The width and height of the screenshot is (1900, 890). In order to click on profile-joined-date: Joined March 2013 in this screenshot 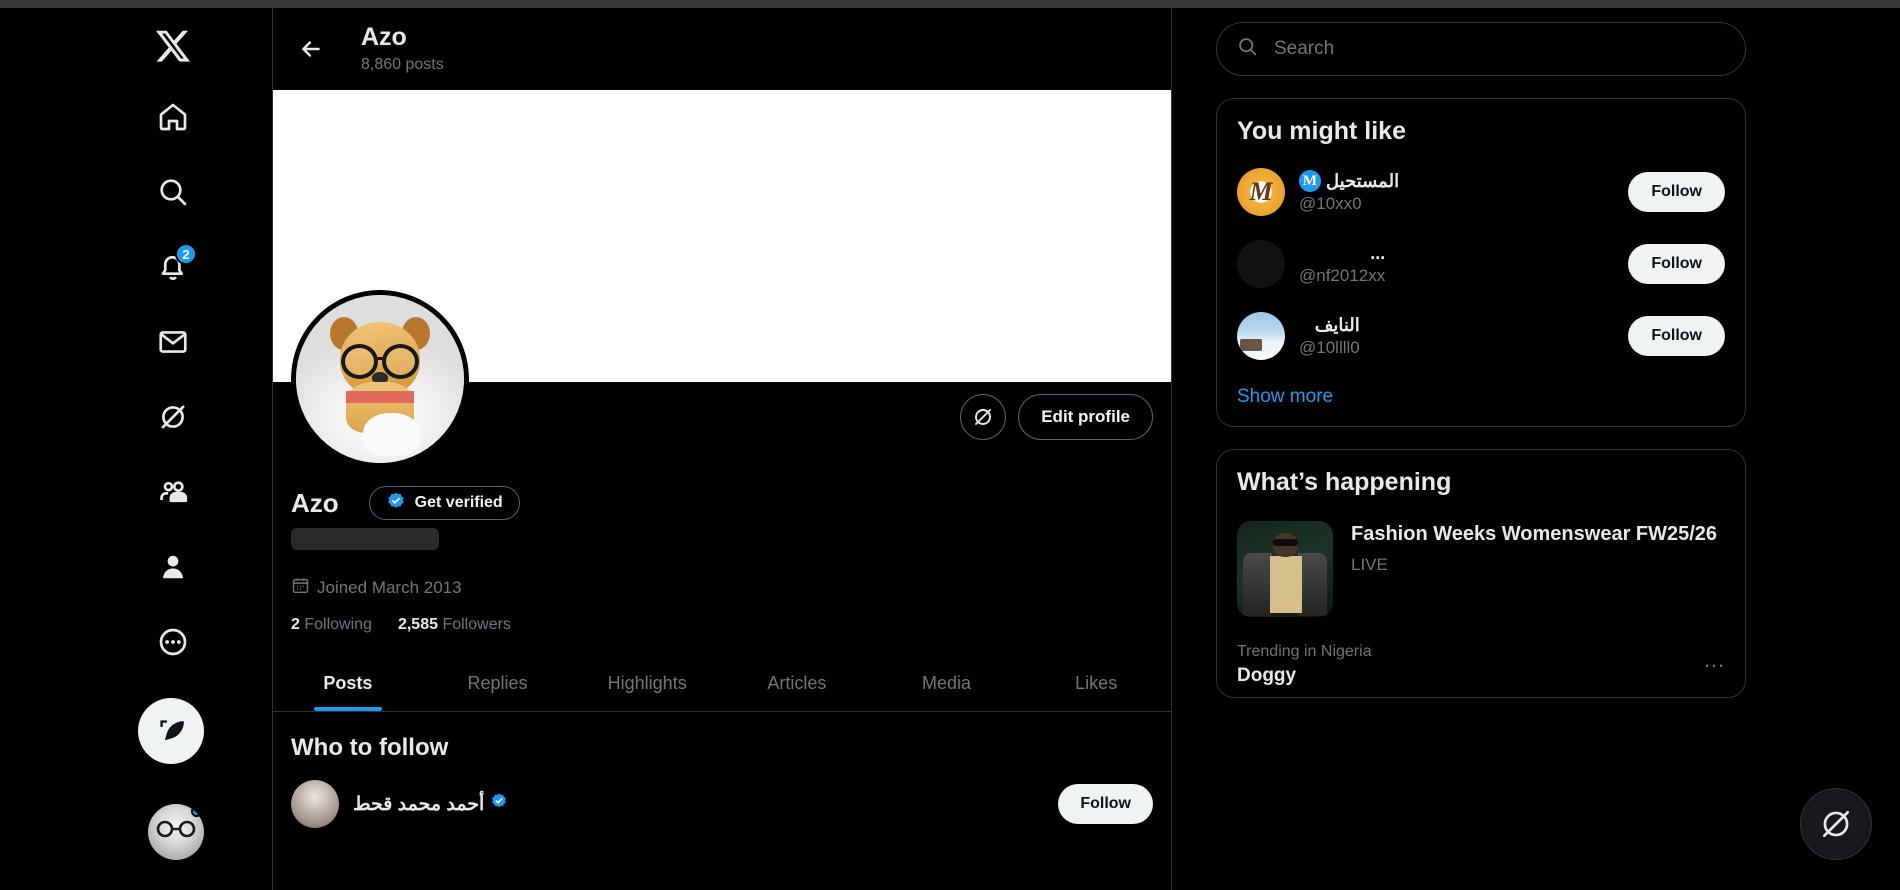, I will do `click(722, 588)`.